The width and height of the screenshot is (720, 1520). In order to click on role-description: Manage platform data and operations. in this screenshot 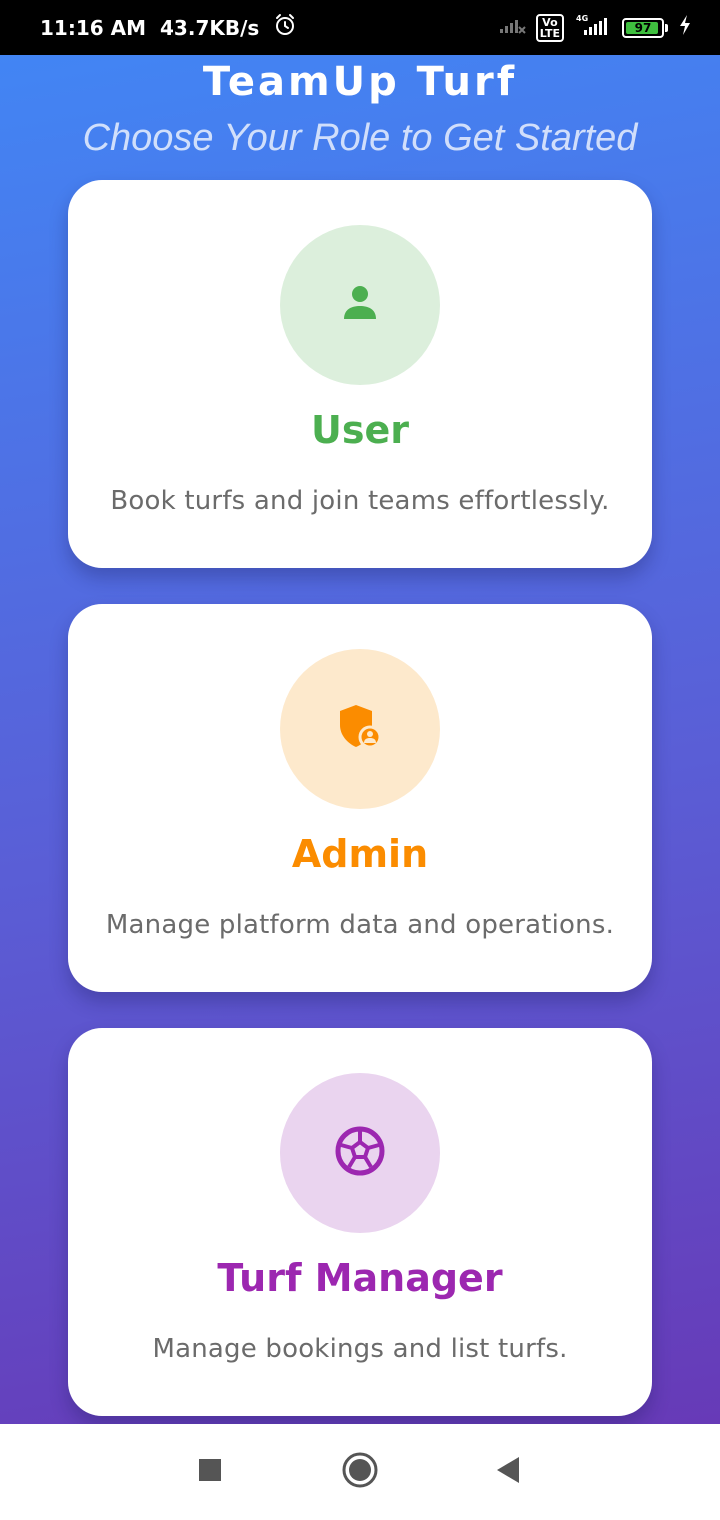, I will do `click(360, 925)`.